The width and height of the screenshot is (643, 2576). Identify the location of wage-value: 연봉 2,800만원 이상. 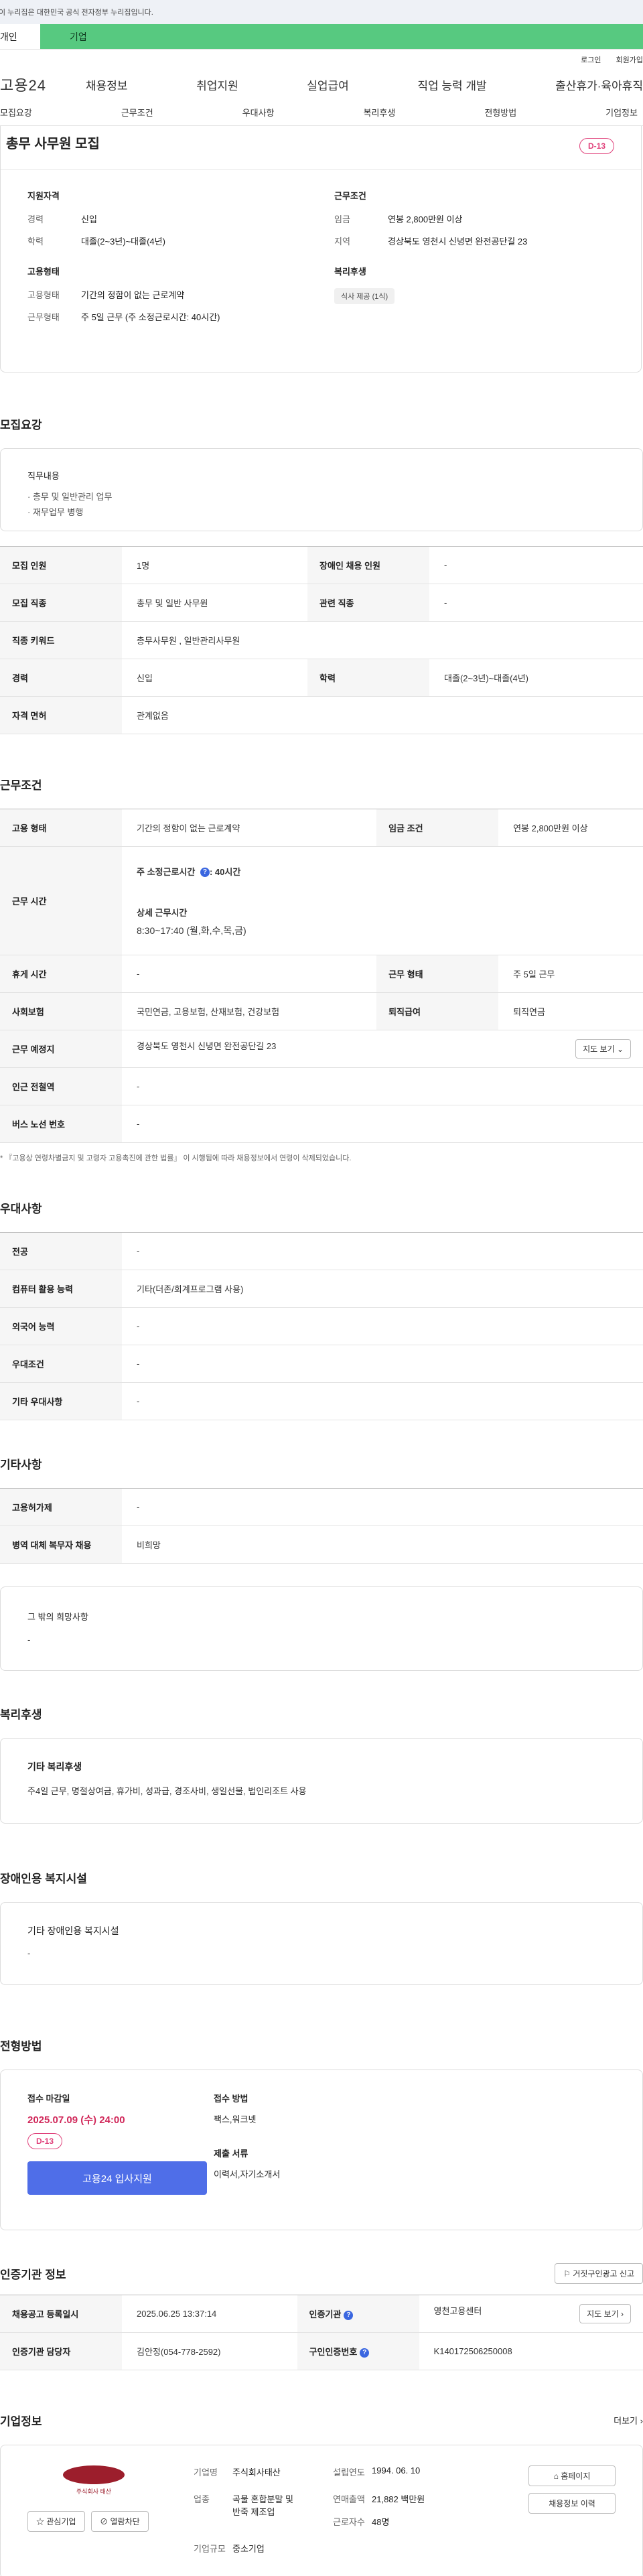
(425, 219).